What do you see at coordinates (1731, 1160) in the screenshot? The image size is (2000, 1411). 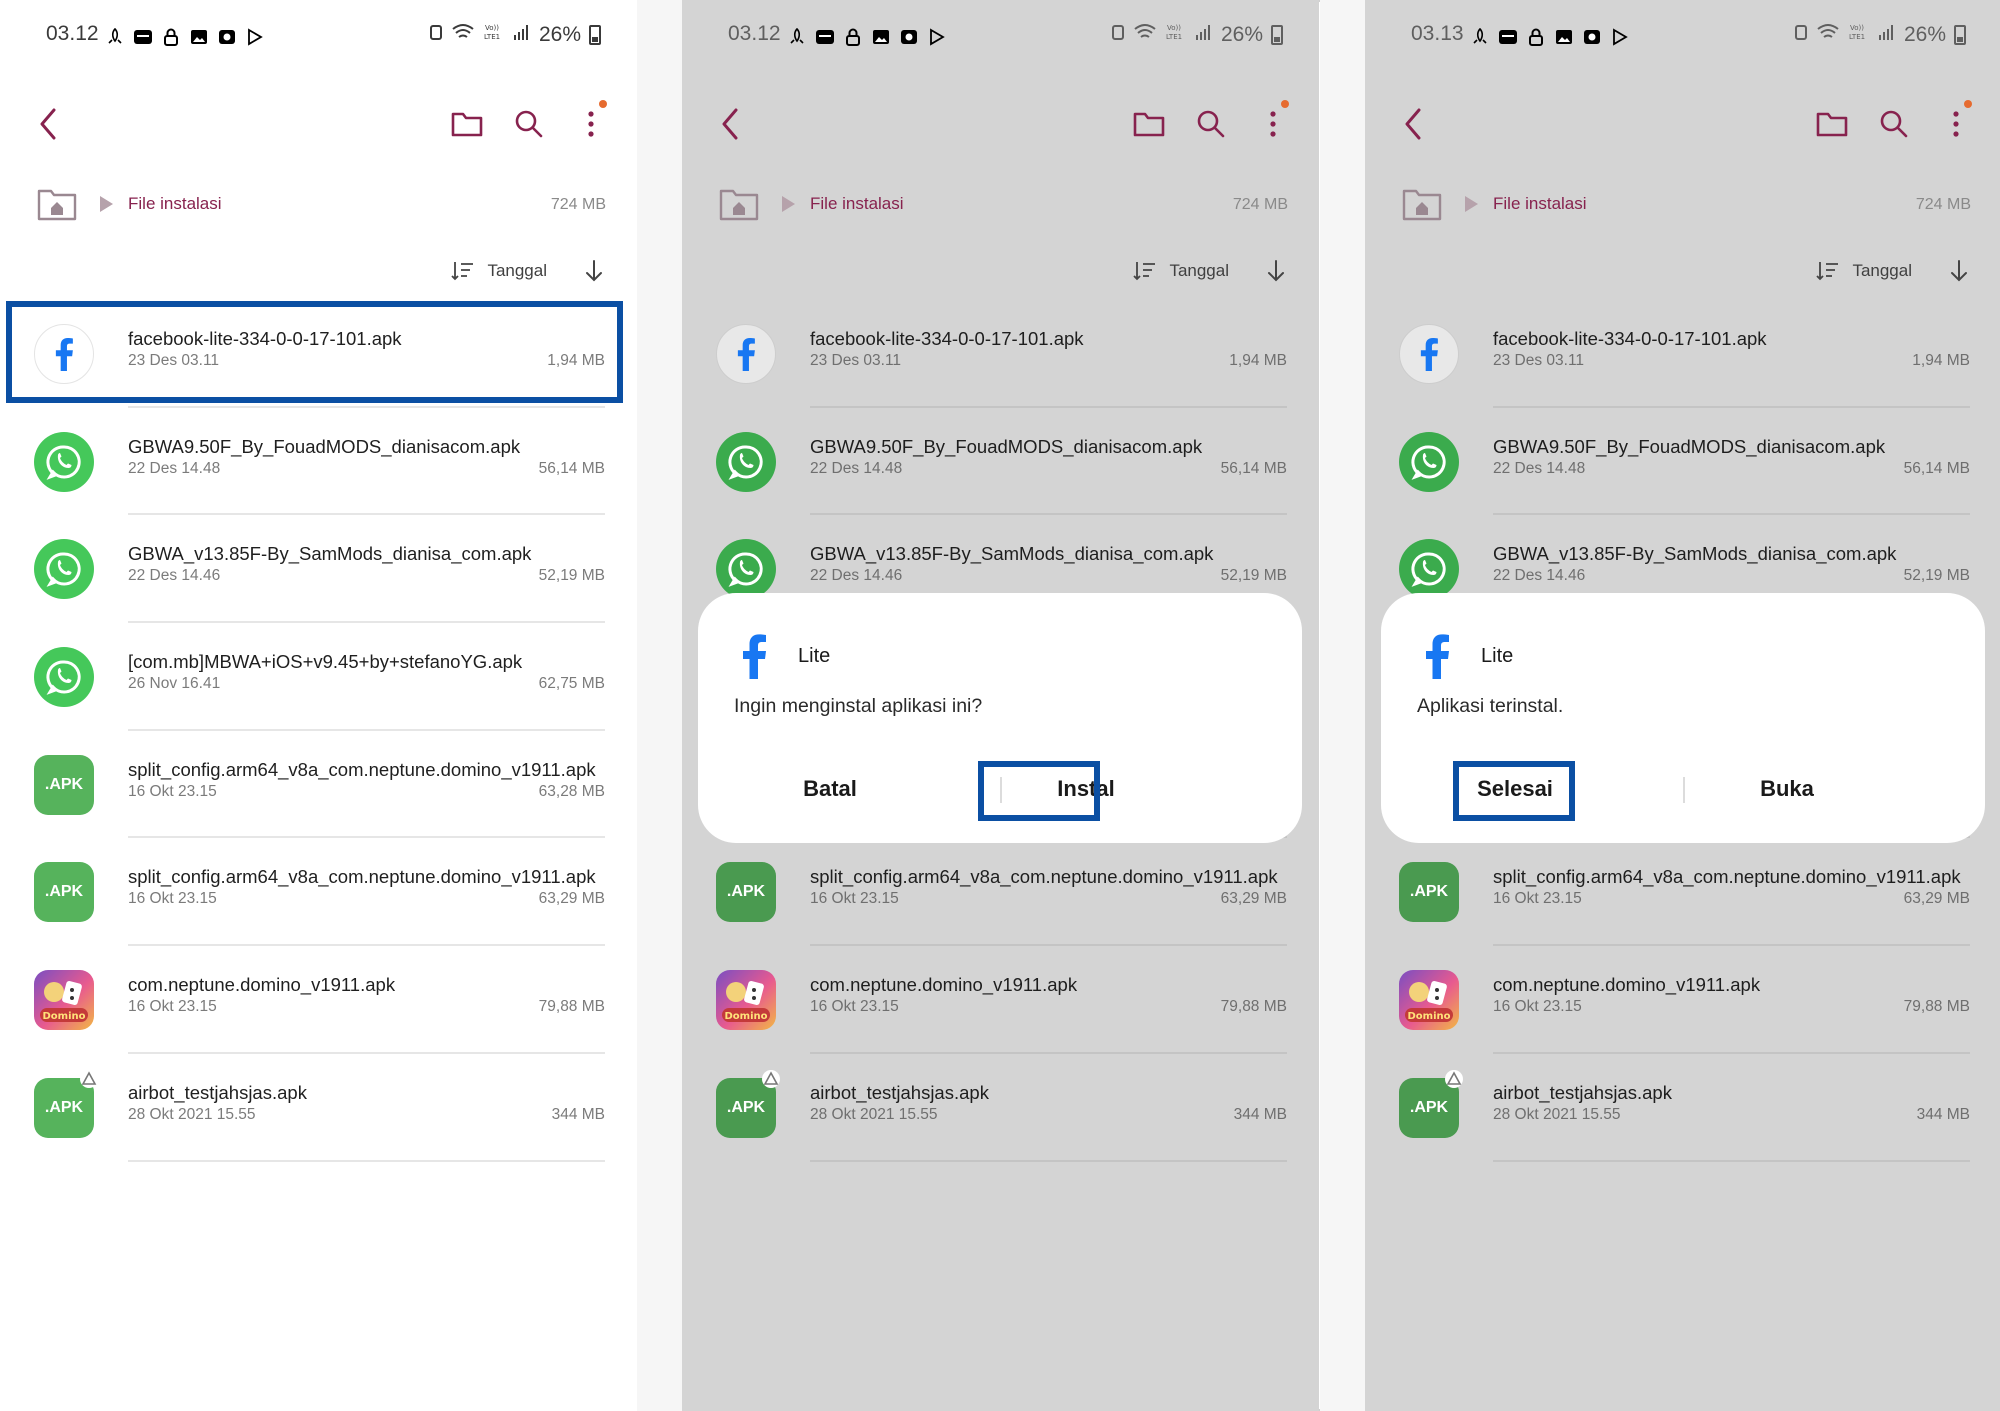 I see `list-divider` at bounding box center [1731, 1160].